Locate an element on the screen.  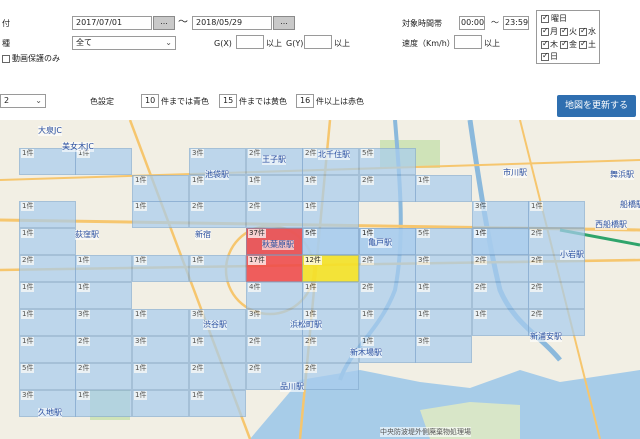
weekday-all-checkbox is located at coordinates (545, 18).